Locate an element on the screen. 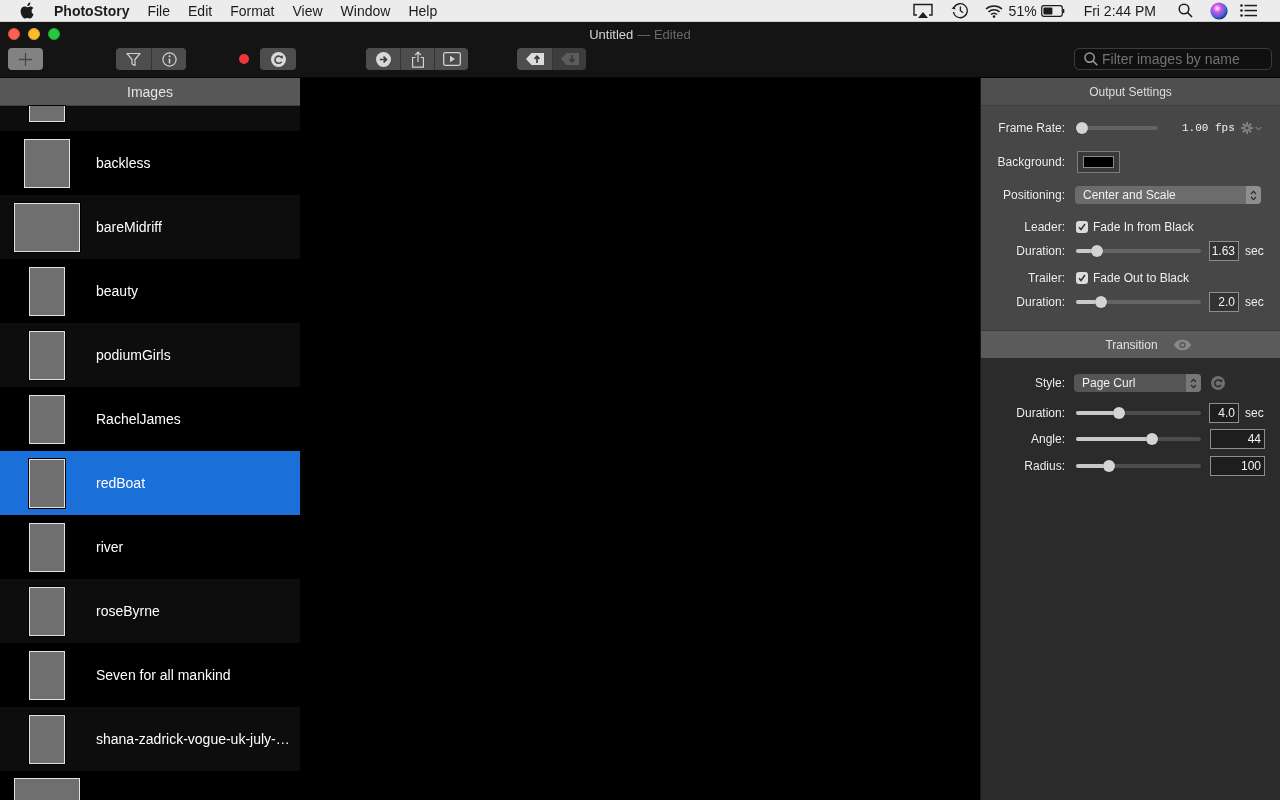  list-icon is located at coordinates (1248, 10).